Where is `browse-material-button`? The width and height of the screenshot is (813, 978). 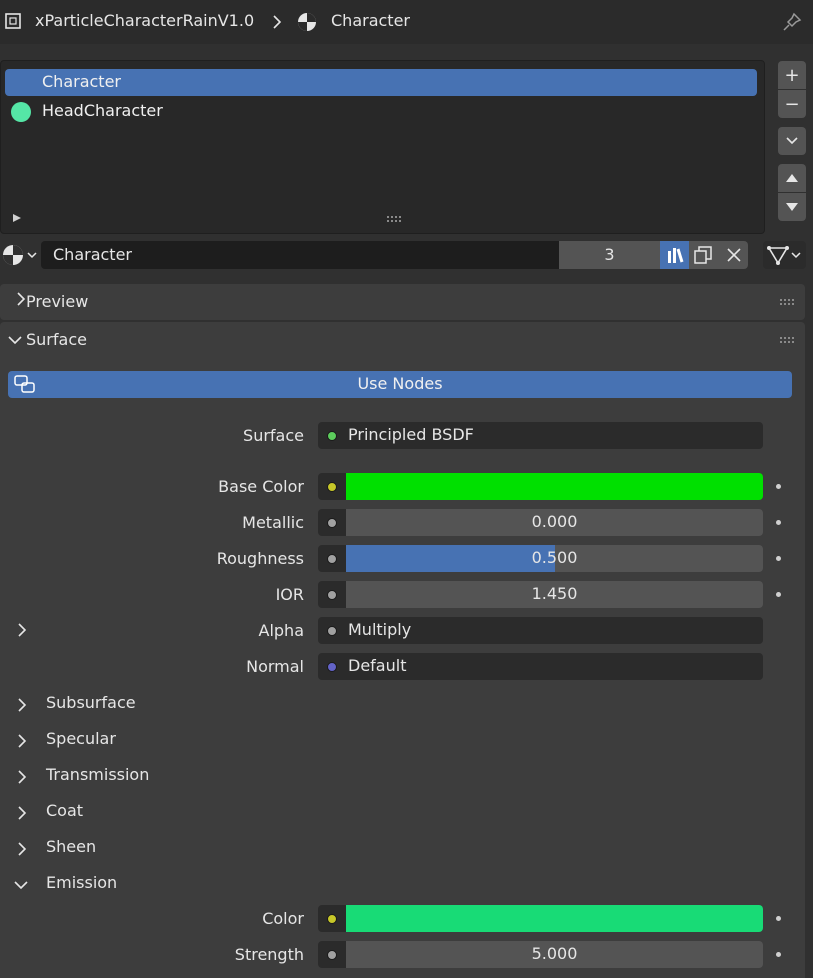
browse-material-button is located at coordinates (20, 255).